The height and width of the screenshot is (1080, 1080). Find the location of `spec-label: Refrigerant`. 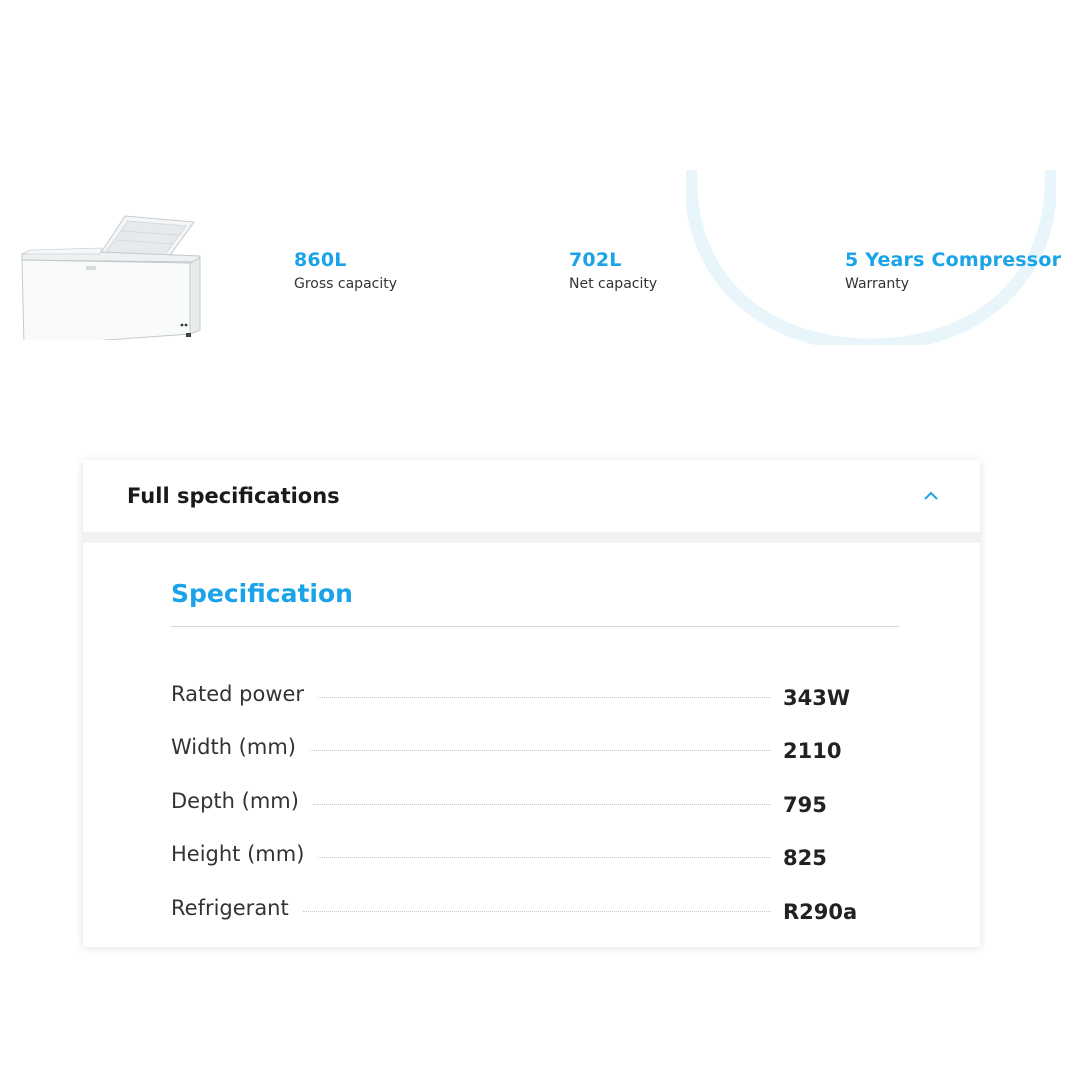

spec-label: Refrigerant is located at coordinates (230, 907).